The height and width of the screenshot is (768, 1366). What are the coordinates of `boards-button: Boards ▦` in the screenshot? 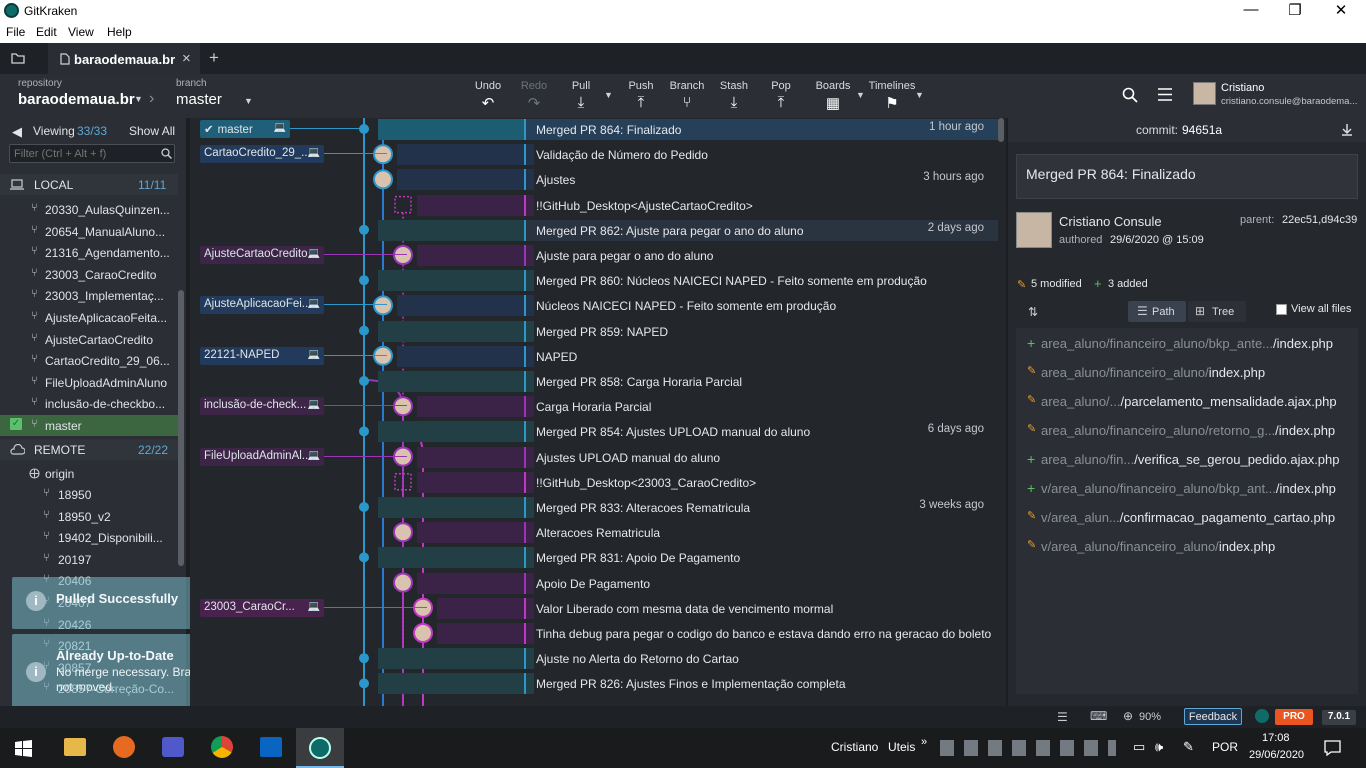 It's located at (833, 96).